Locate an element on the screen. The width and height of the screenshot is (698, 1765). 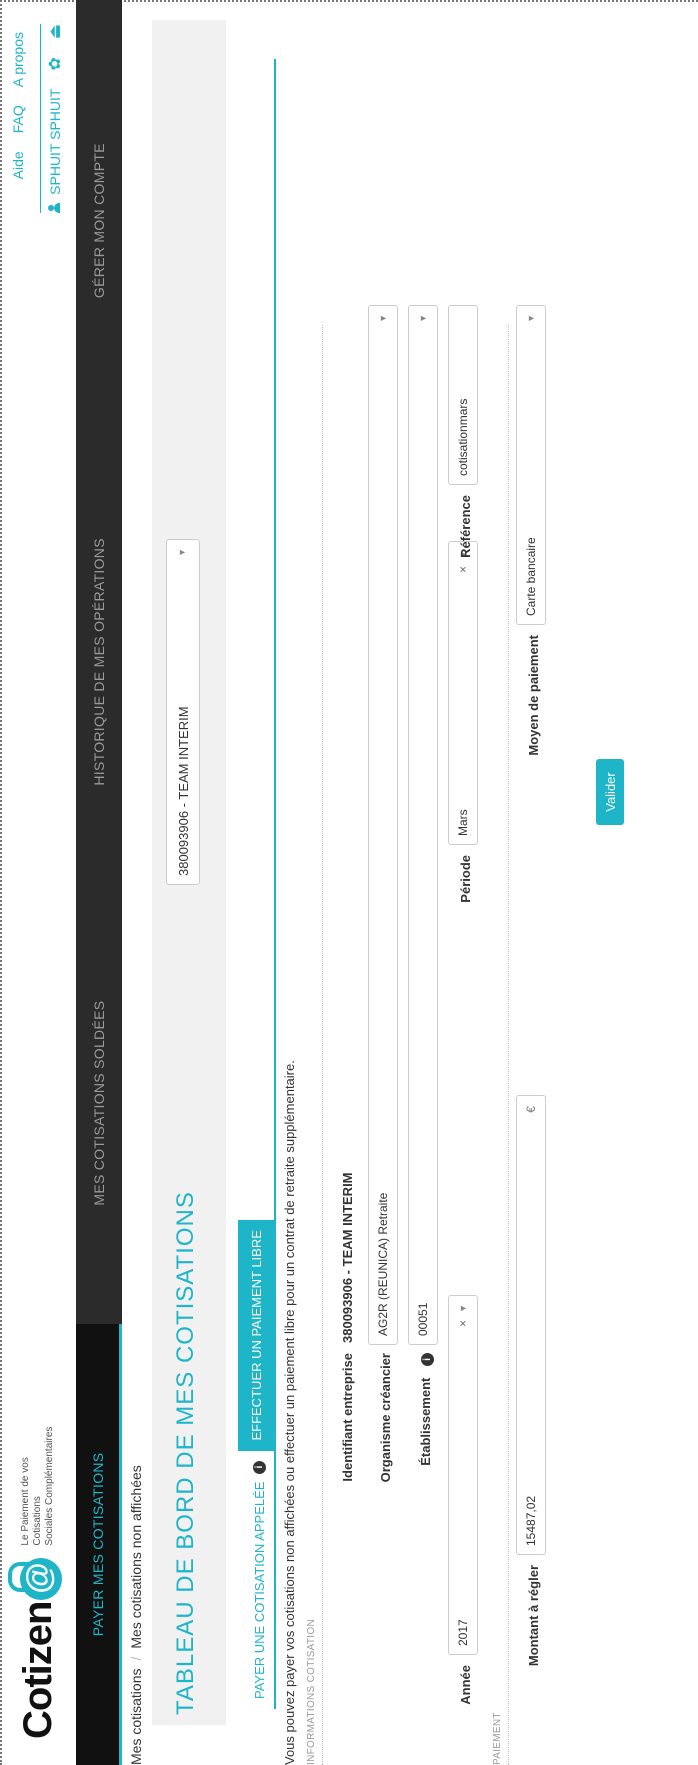
section-label-info: INFORMATIONS COTISATION is located at coordinates (311, 1692).